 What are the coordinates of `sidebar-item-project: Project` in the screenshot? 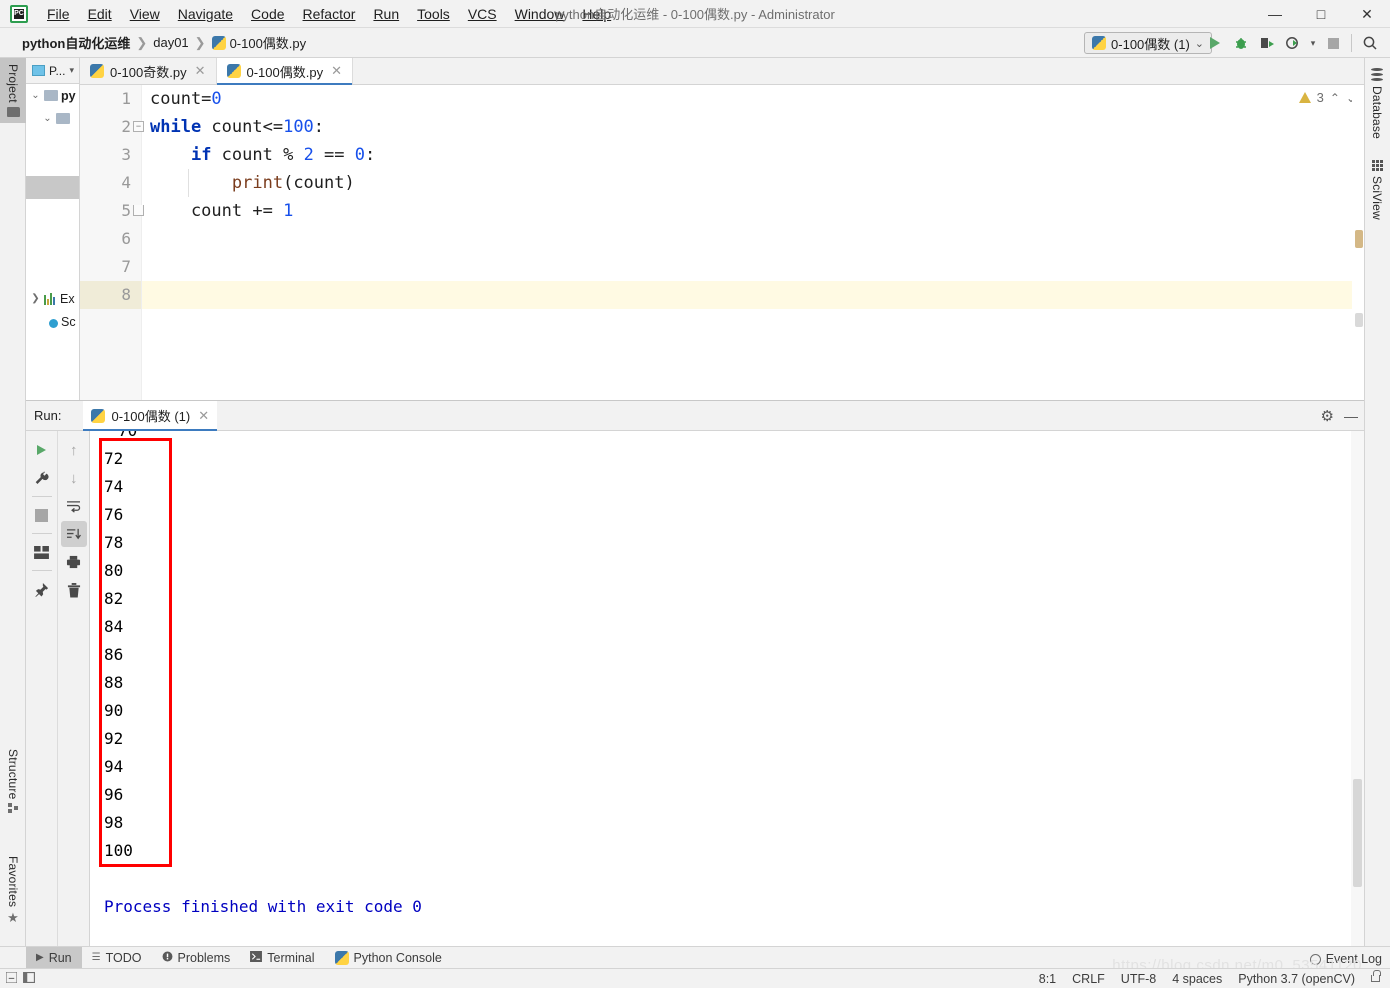 It's located at (13, 90).